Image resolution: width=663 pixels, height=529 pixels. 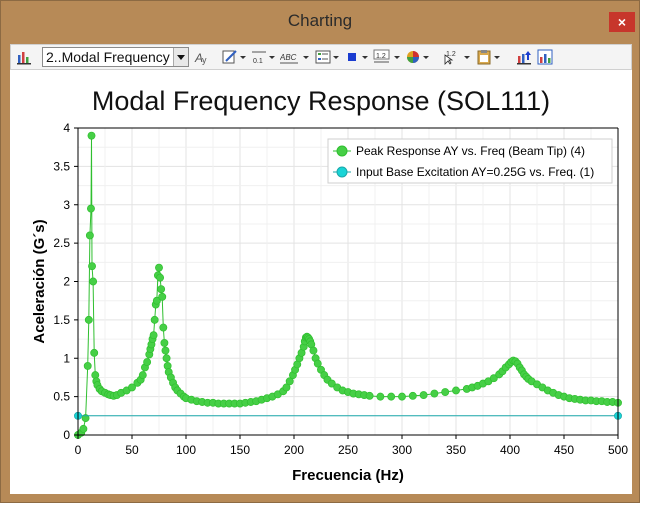 I want to click on y-tick-label: 1, so click(x=66, y=358).